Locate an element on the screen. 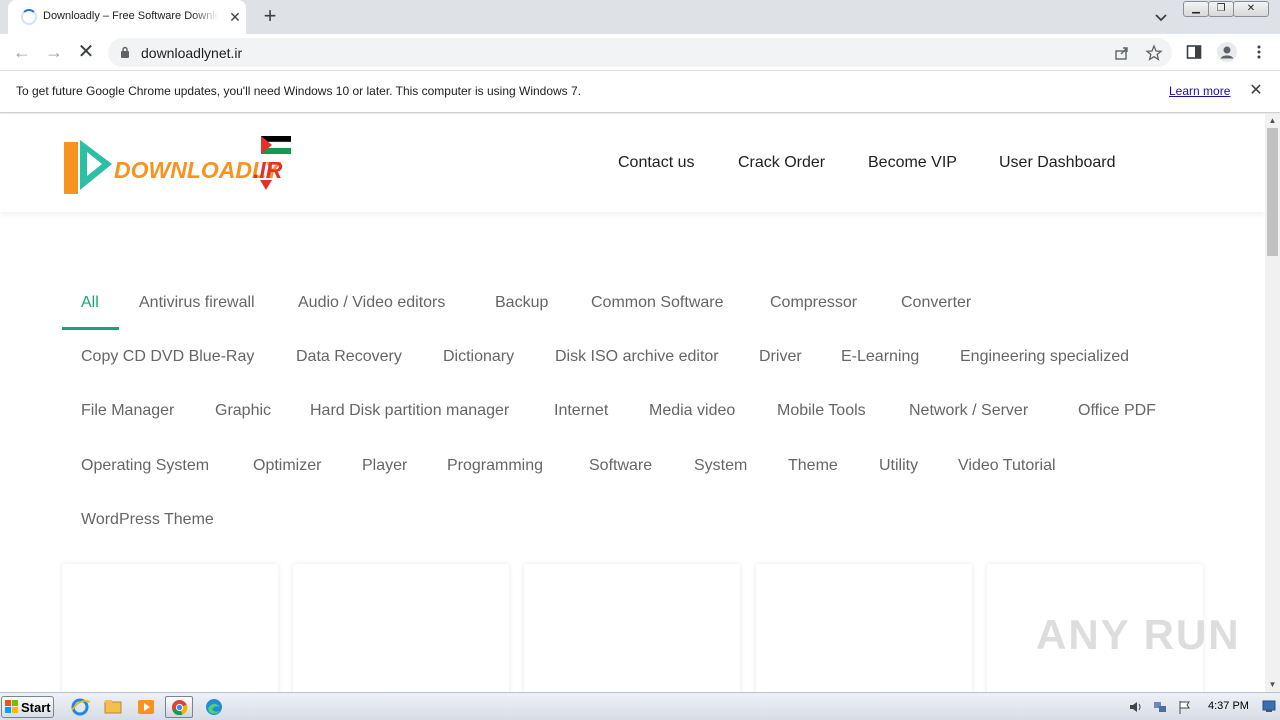 The width and height of the screenshot is (1280, 720). category-item: Driver is located at coordinates (780, 357).